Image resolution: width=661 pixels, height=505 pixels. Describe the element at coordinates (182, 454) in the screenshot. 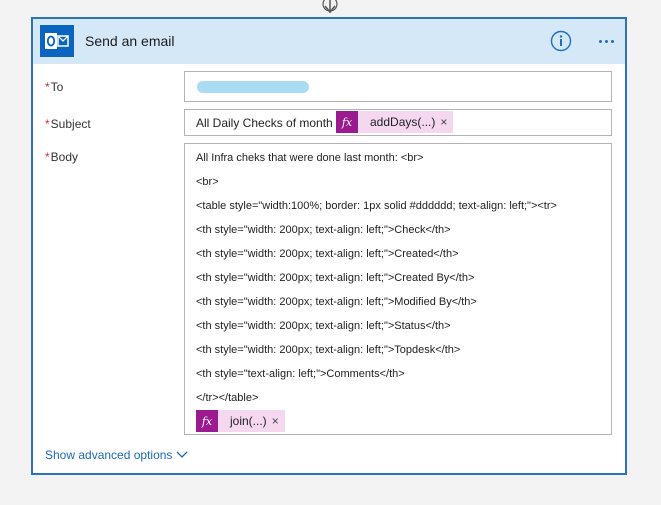

I see `chevron-down-icon` at that location.